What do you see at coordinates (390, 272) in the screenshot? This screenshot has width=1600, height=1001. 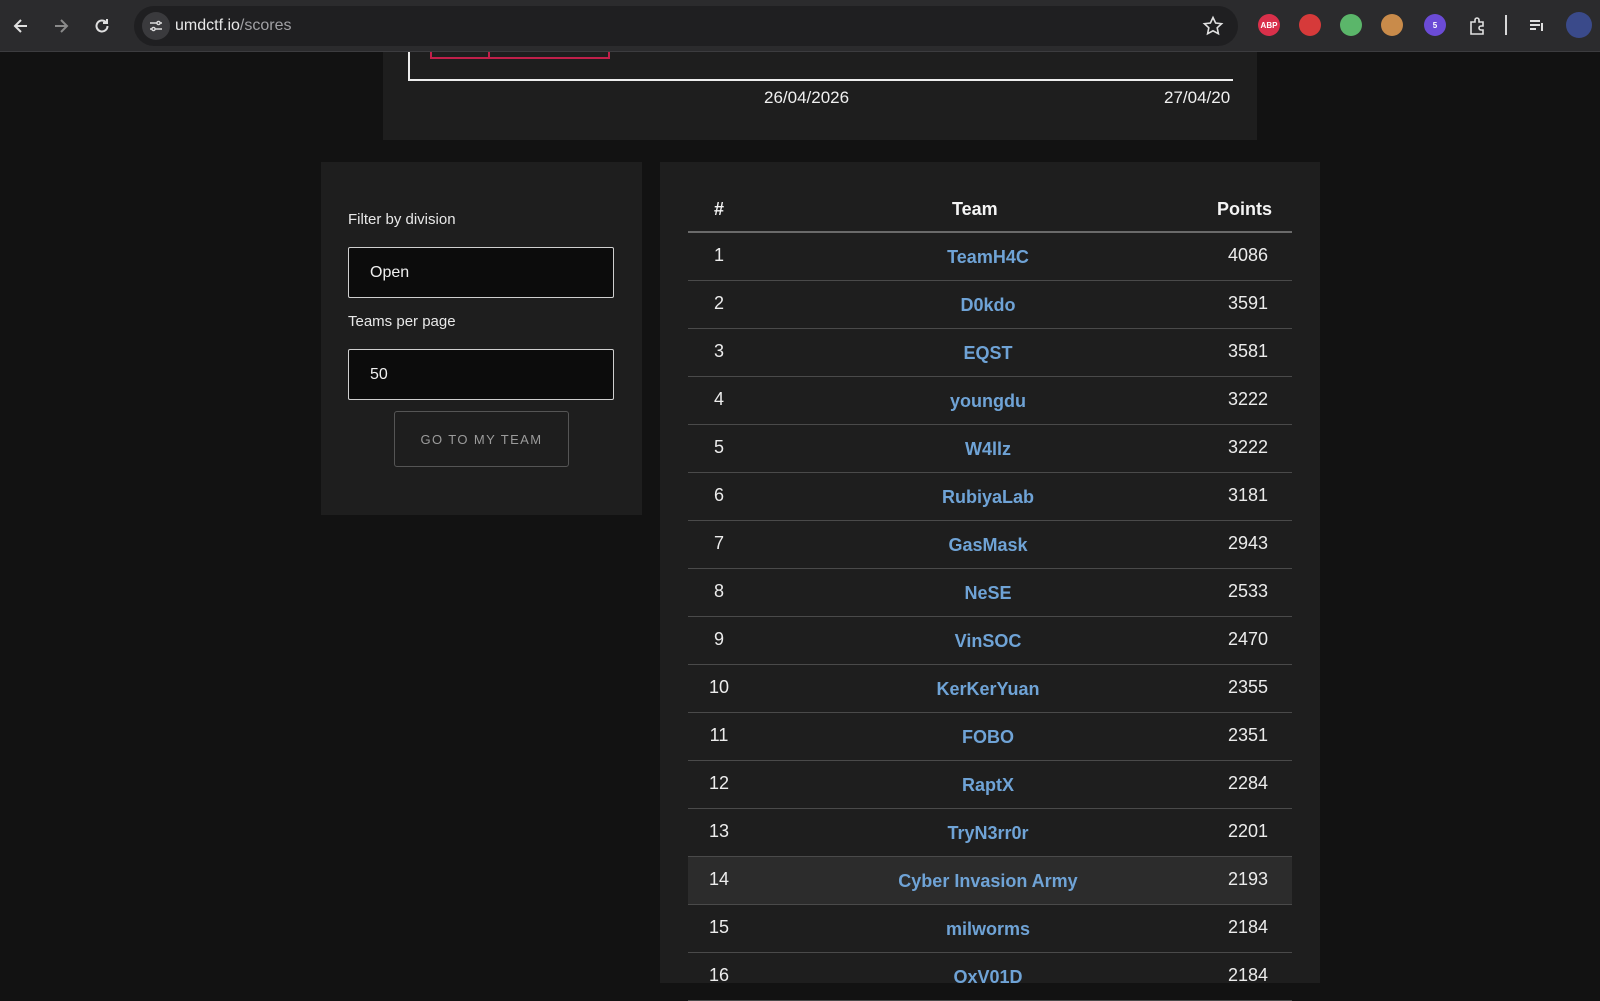 I see `division-value: Open` at bounding box center [390, 272].